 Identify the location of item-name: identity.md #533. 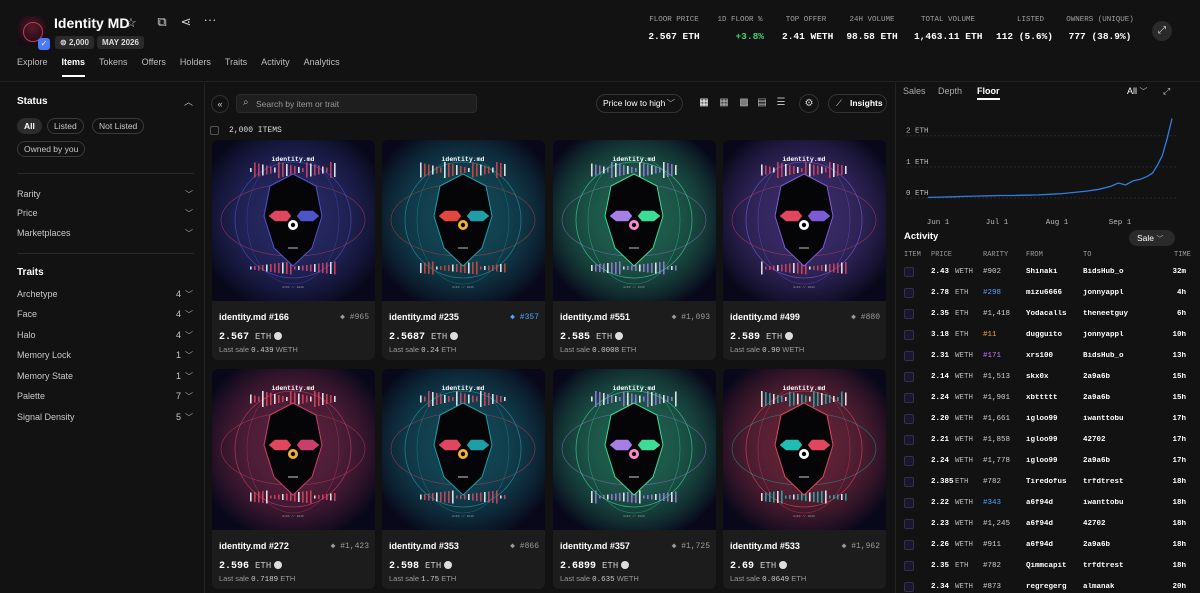
(765, 546).